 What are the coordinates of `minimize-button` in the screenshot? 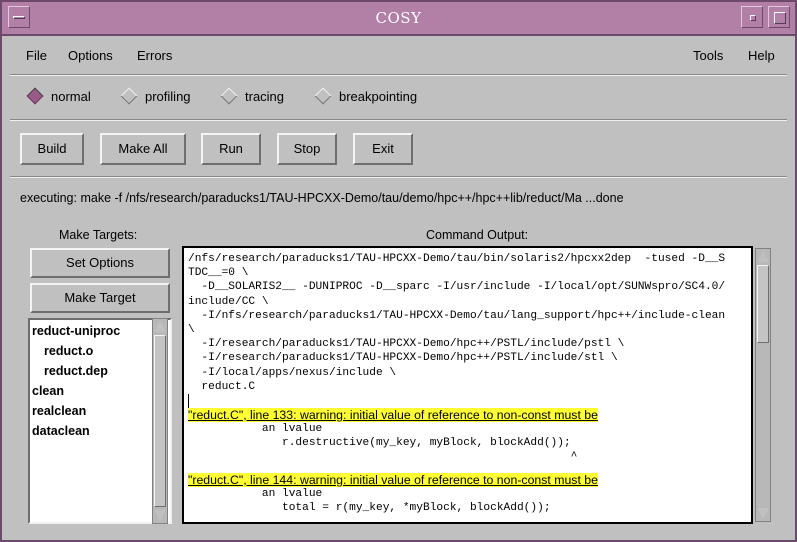 It's located at (752, 17).